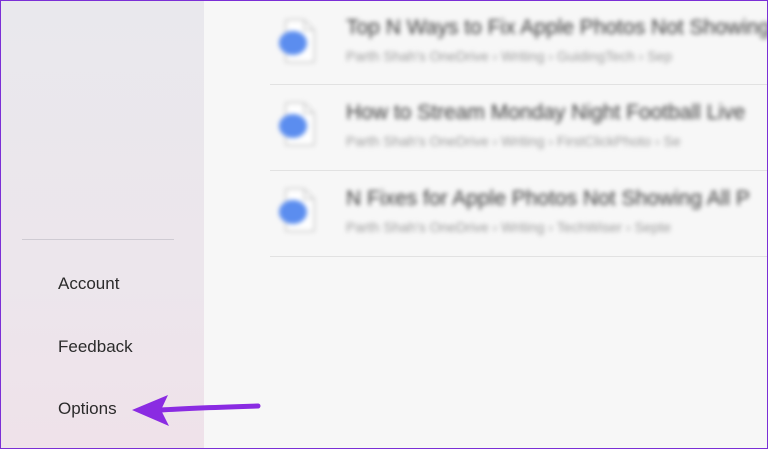 The image size is (768, 449). Describe the element at coordinates (88, 284) in the screenshot. I see `sidebar-item-account: Account` at that location.